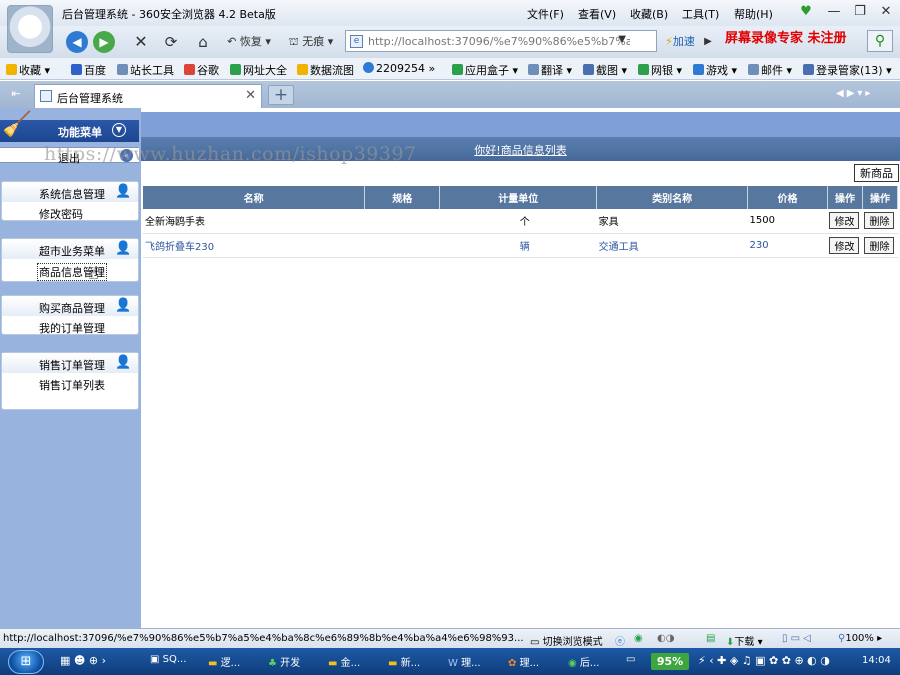  Describe the element at coordinates (258, 70) in the screenshot. I see `fav-site-directory: 网址大全` at that location.